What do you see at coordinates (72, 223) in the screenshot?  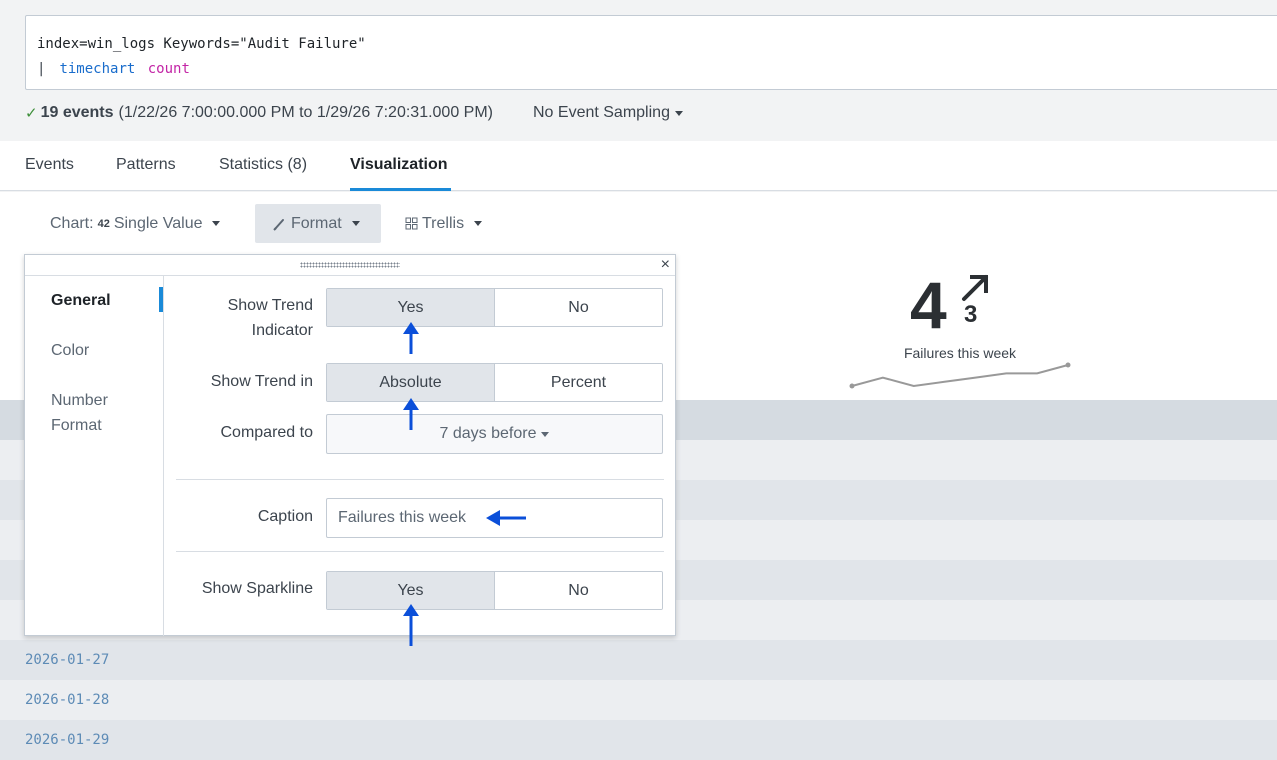 I see `chart-label: Chart:` at bounding box center [72, 223].